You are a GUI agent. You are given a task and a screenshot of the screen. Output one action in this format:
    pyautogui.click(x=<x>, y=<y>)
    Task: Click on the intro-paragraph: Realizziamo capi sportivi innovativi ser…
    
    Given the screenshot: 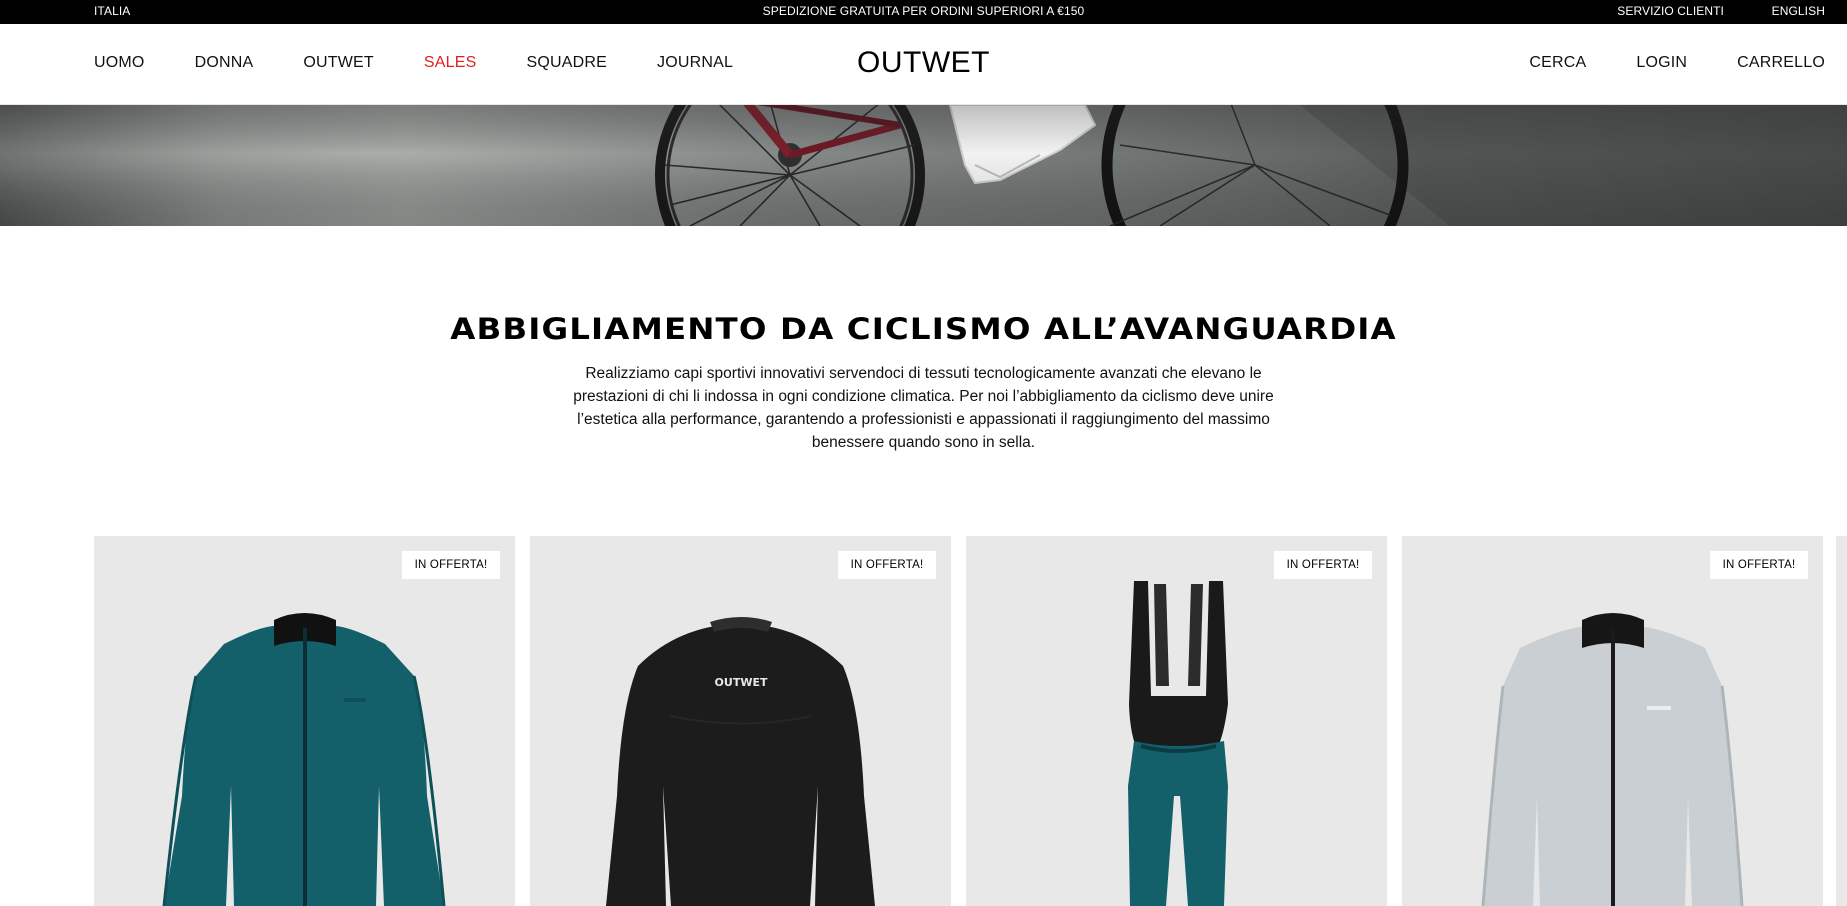 What is the action you would take?
    pyautogui.click(x=923, y=408)
    